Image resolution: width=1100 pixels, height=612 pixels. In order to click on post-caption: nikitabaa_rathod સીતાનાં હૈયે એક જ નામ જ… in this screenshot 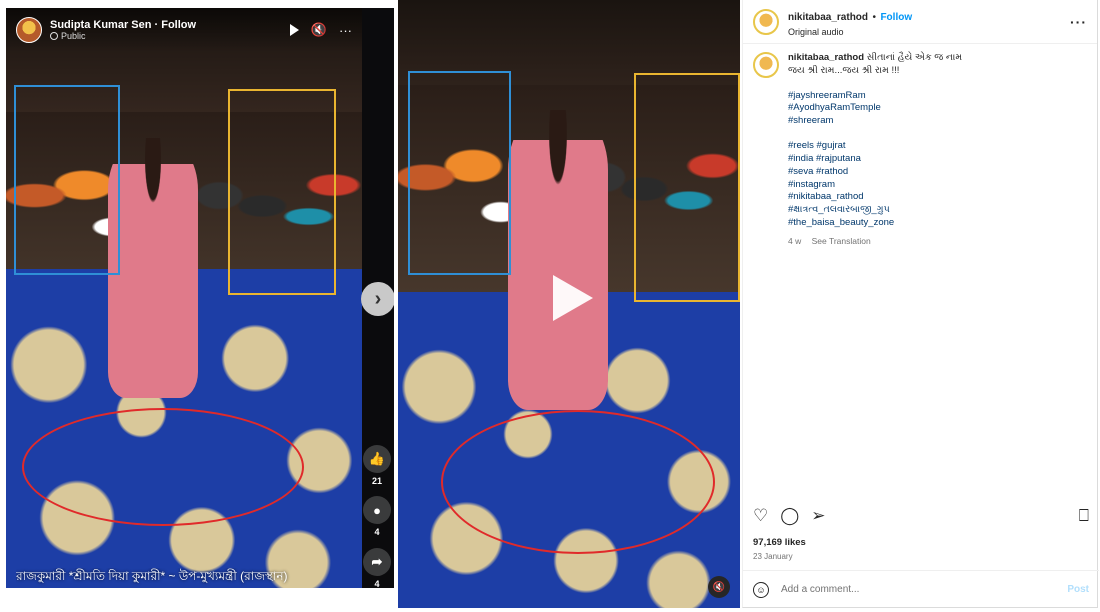, I will do `click(920, 149)`.